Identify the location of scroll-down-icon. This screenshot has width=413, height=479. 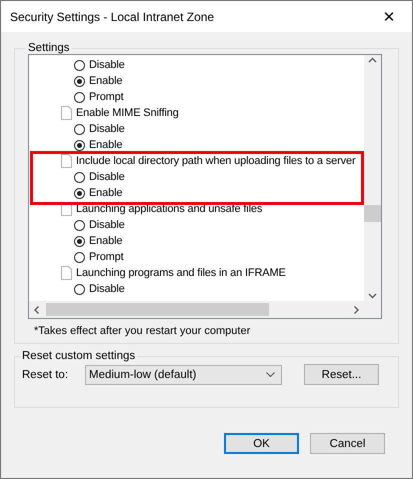
(372, 296).